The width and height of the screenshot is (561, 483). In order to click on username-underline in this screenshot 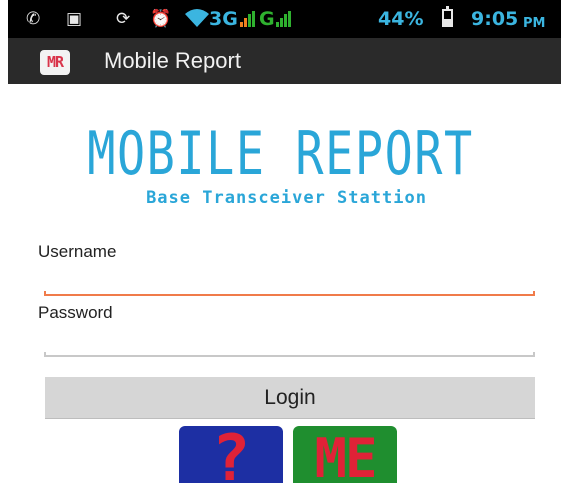, I will do `click(289, 293)`.